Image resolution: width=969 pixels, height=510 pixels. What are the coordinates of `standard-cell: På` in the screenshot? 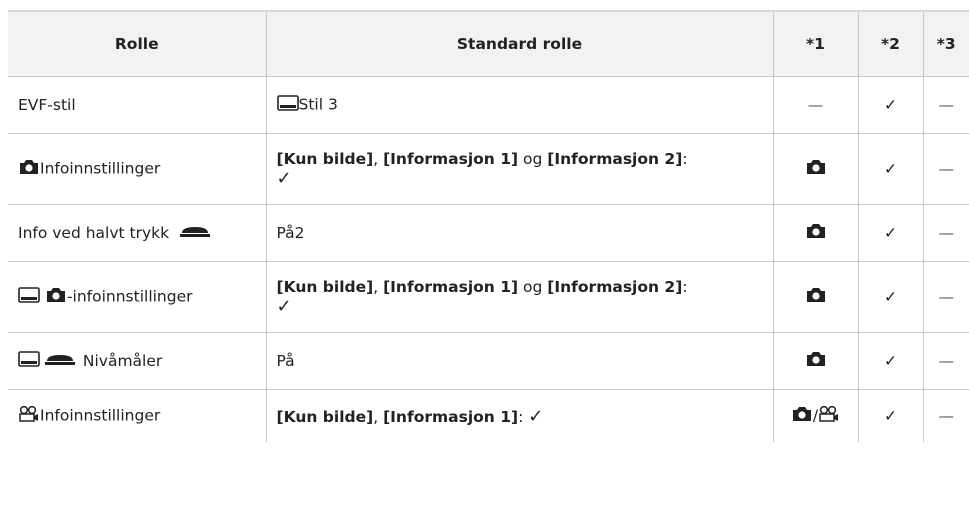 It's located at (519, 361).